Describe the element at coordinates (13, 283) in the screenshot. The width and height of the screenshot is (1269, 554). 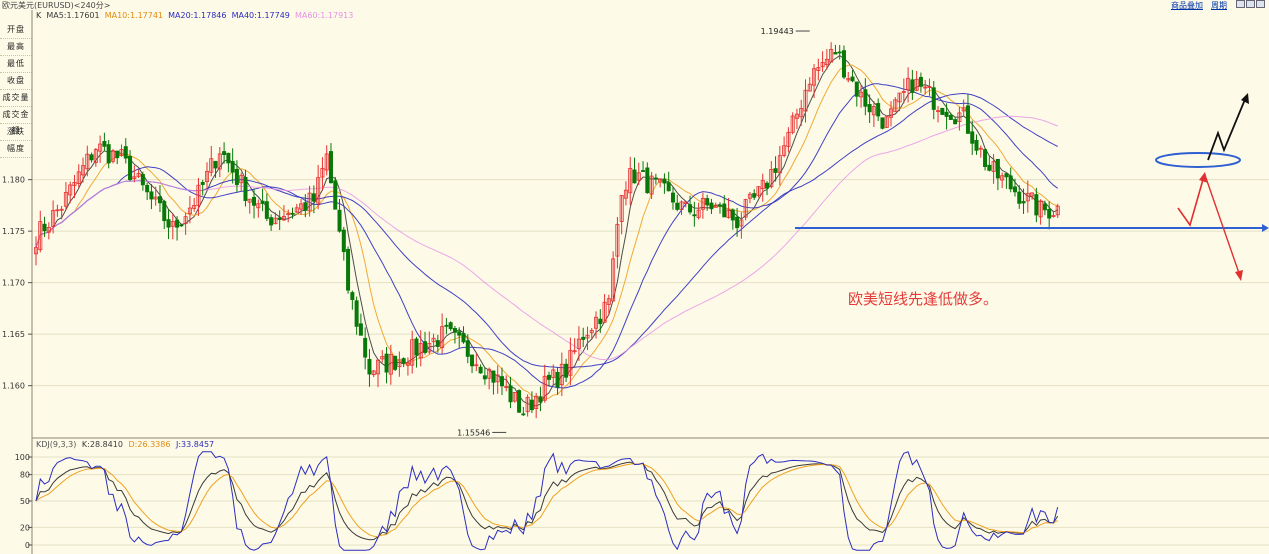
I see `price-tick-label: 1.170` at that location.